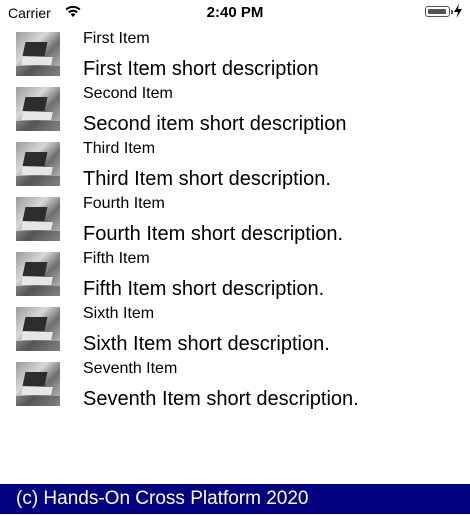 This screenshot has width=470, height=516. What do you see at coordinates (204, 289) in the screenshot?
I see `item-description: Fifth Item short description.` at bounding box center [204, 289].